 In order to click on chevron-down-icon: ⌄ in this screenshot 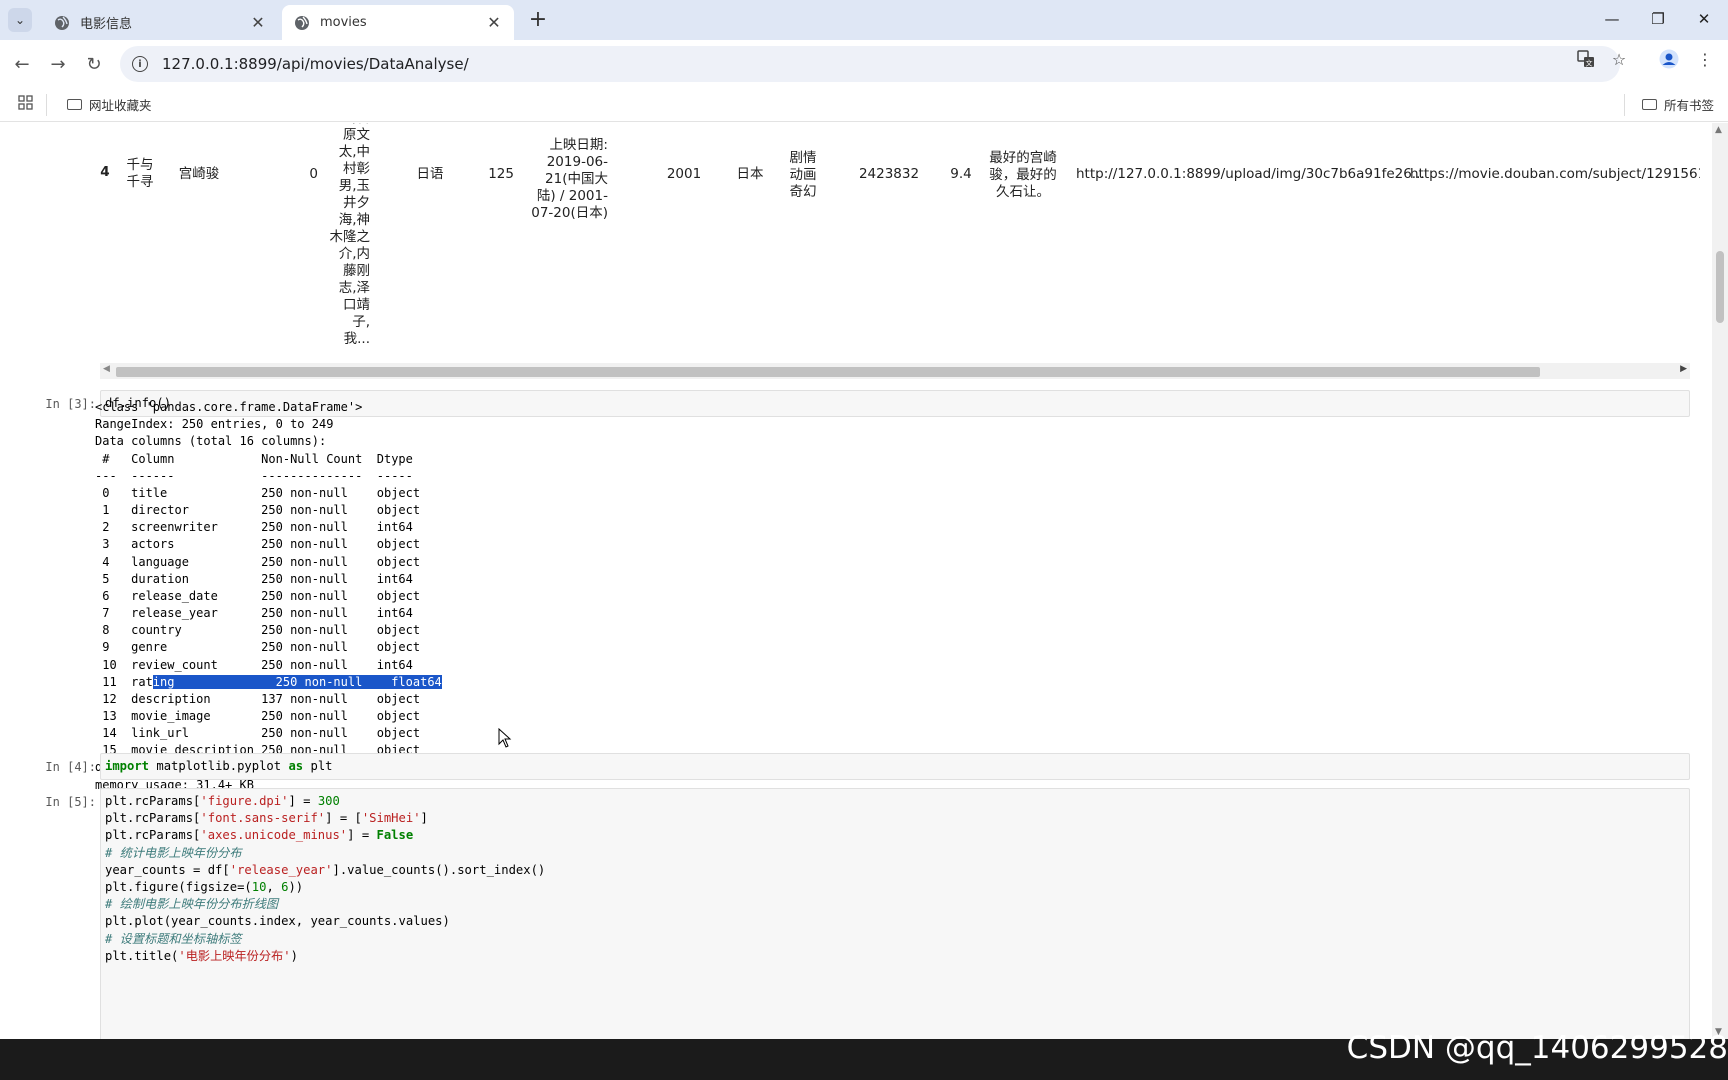, I will do `click(20, 20)`.